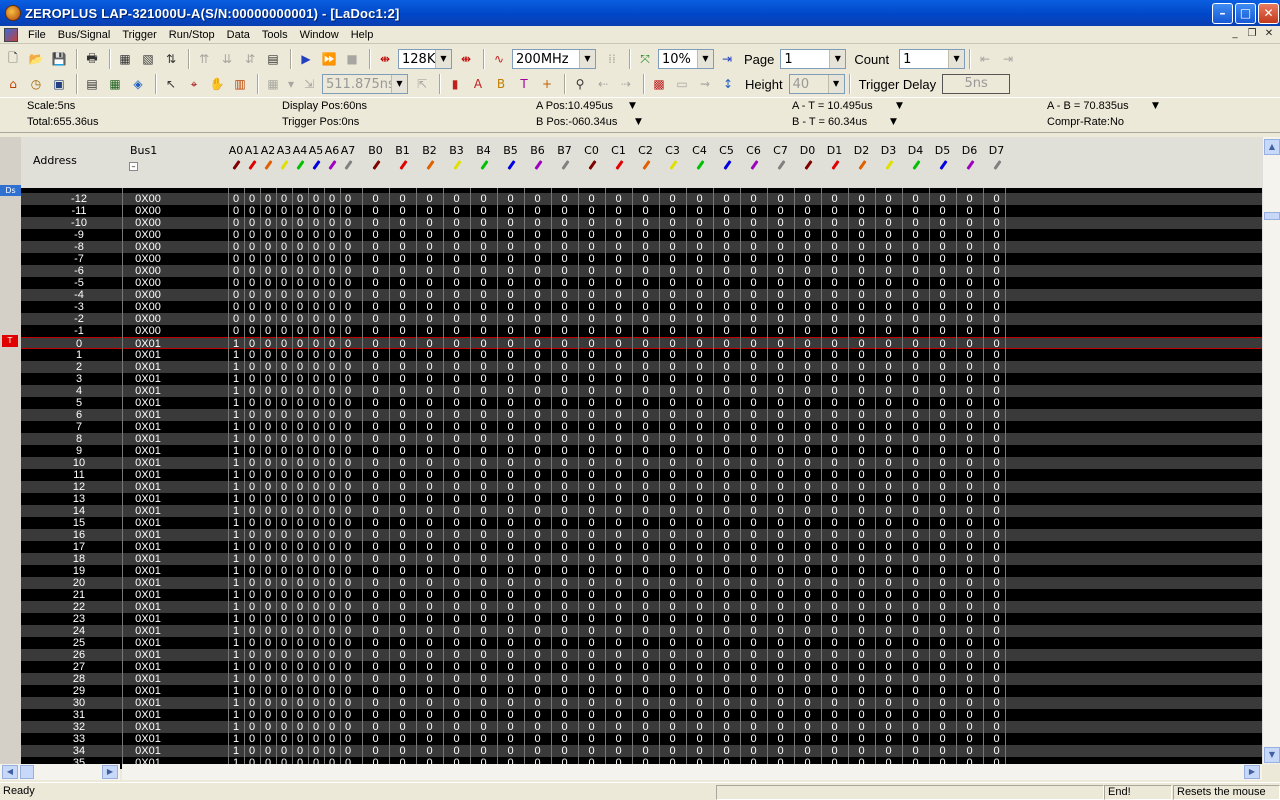 This screenshot has width=1280, height=800. Describe the element at coordinates (316, 150) in the screenshot. I see `channel-header-a5: A5` at that location.